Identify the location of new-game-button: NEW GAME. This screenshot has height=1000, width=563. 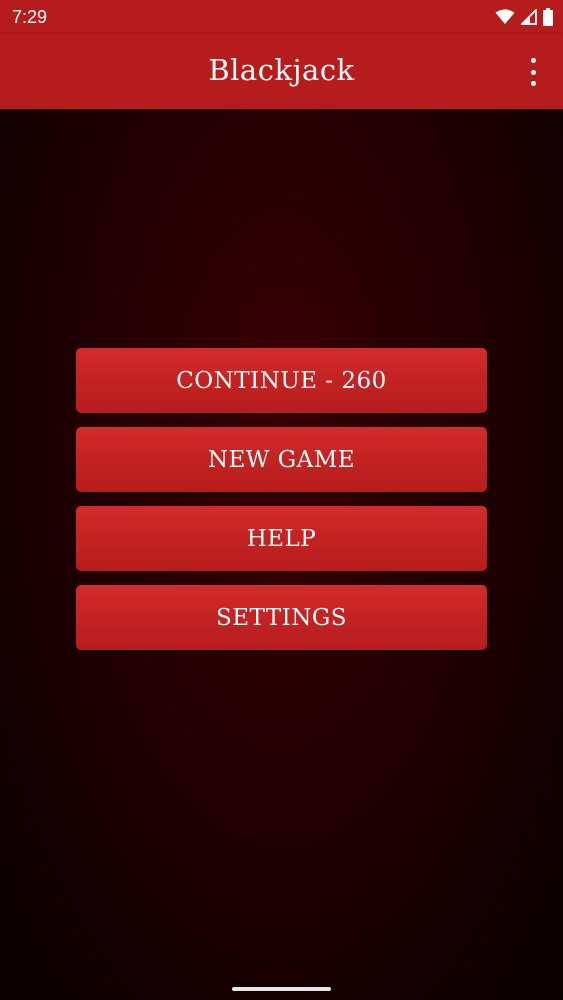
(281, 459).